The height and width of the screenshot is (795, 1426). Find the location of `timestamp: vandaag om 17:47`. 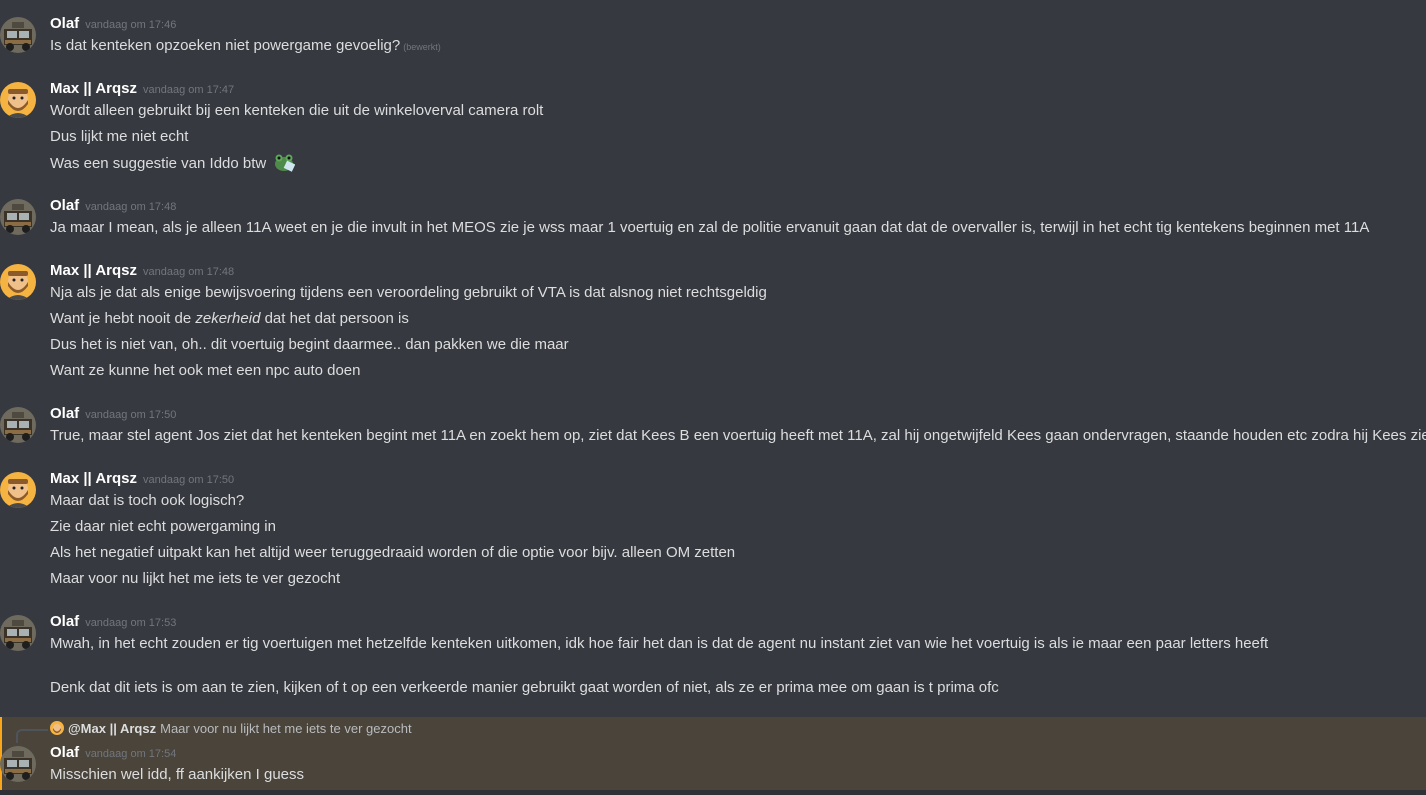

timestamp: vandaag om 17:47 is located at coordinates (189, 90).